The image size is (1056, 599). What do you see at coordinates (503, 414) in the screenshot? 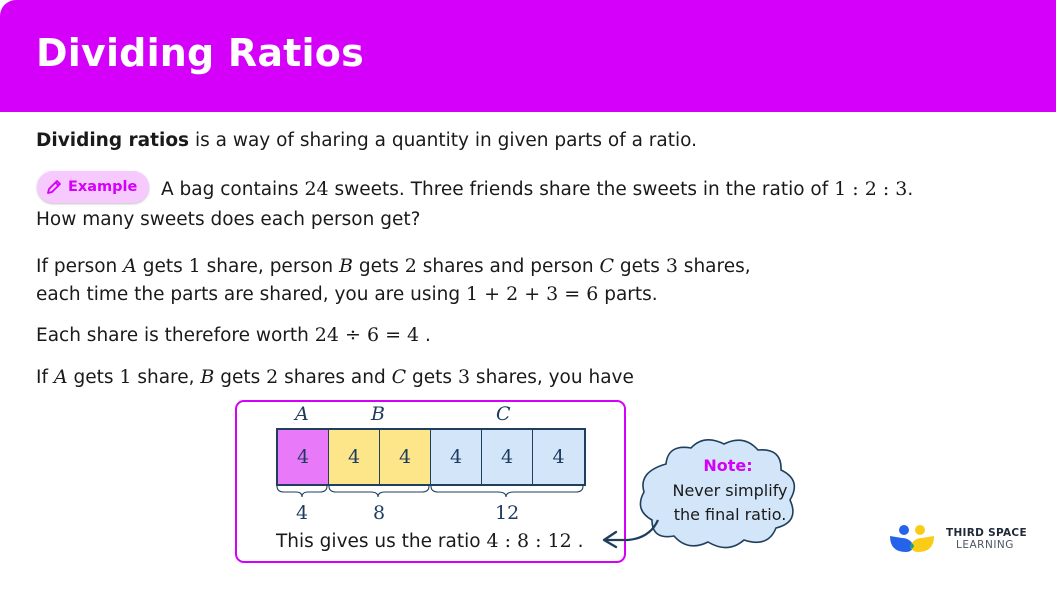
I see `label-c: C` at bounding box center [503, 414].